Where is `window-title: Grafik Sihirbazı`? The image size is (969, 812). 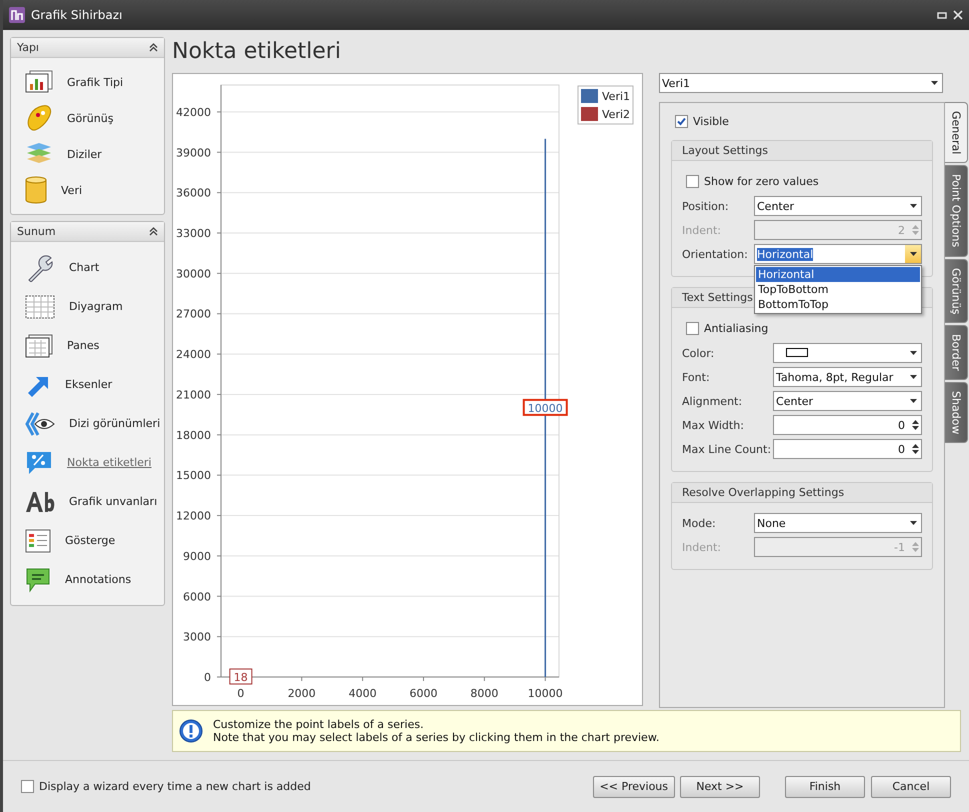 window-title: Grafik Sihirbazı is located at coordinates (77, 15).